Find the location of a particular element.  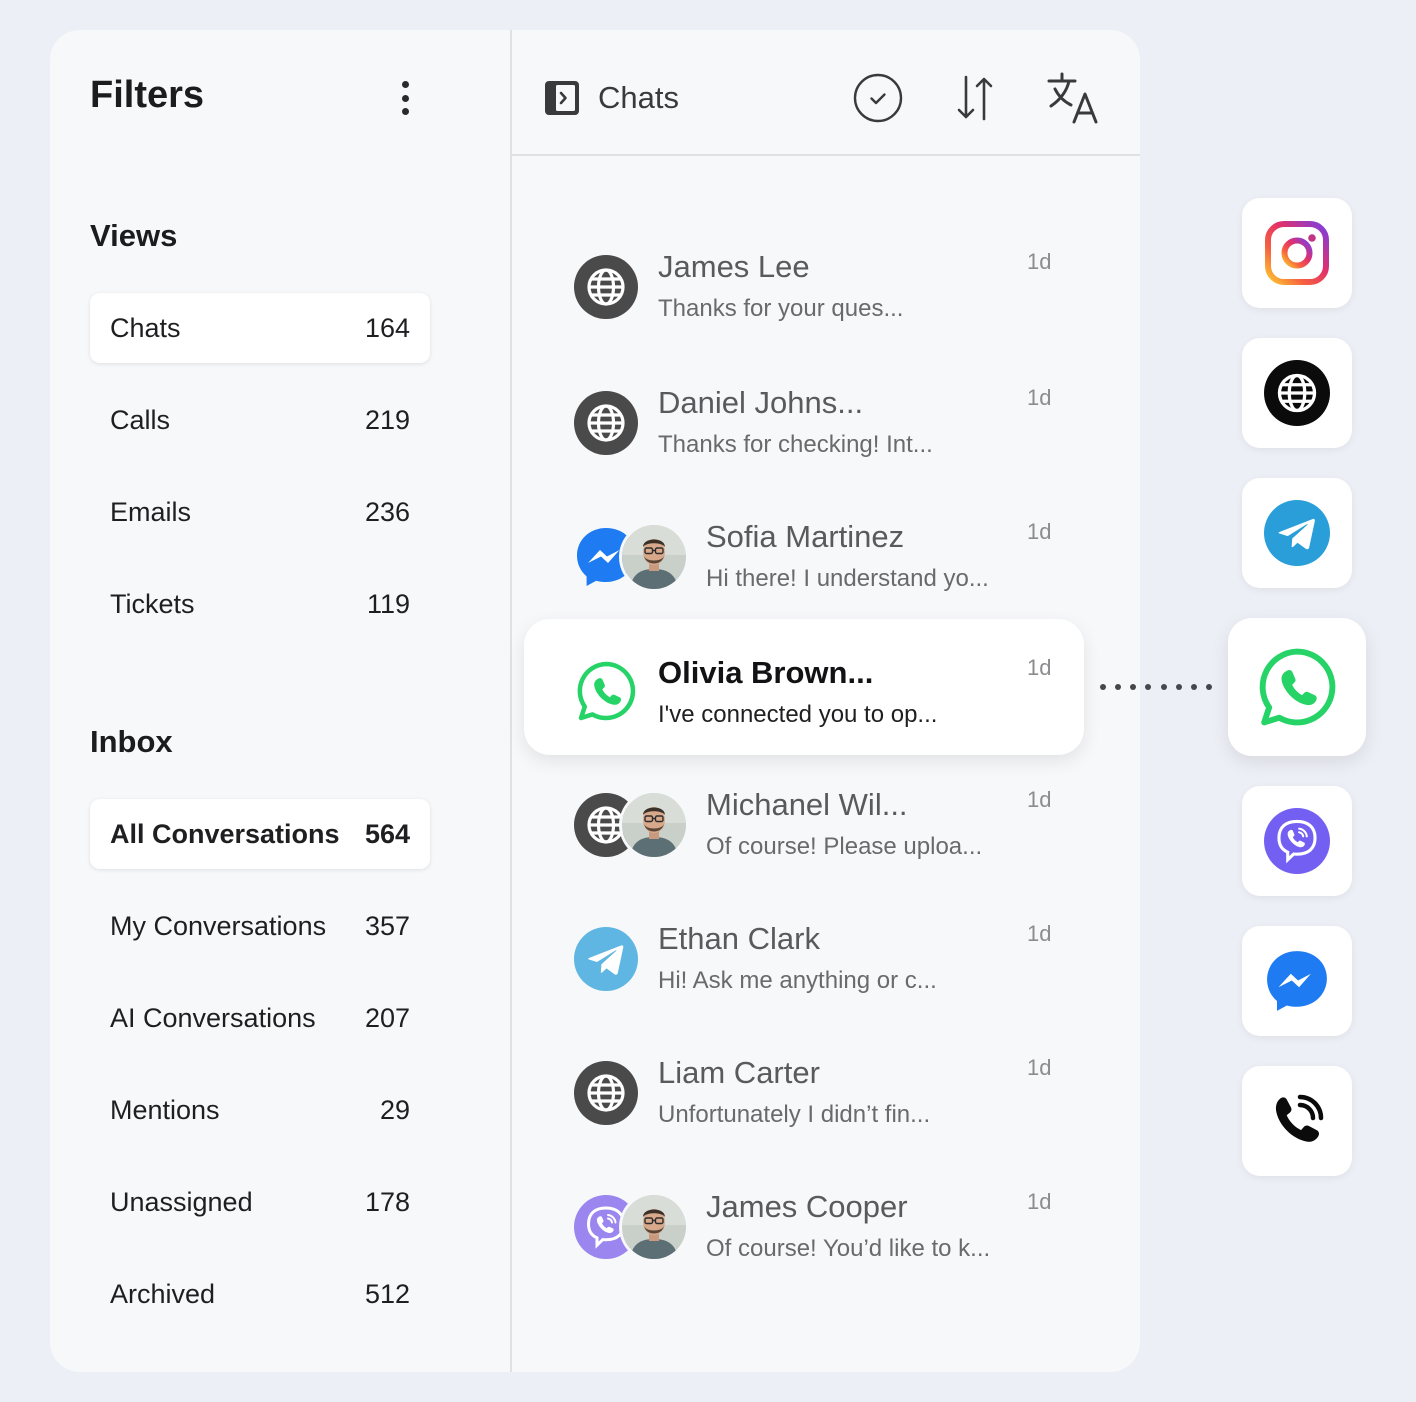

inbox-item-label: My Conversations is located at coordinates (218, 925).